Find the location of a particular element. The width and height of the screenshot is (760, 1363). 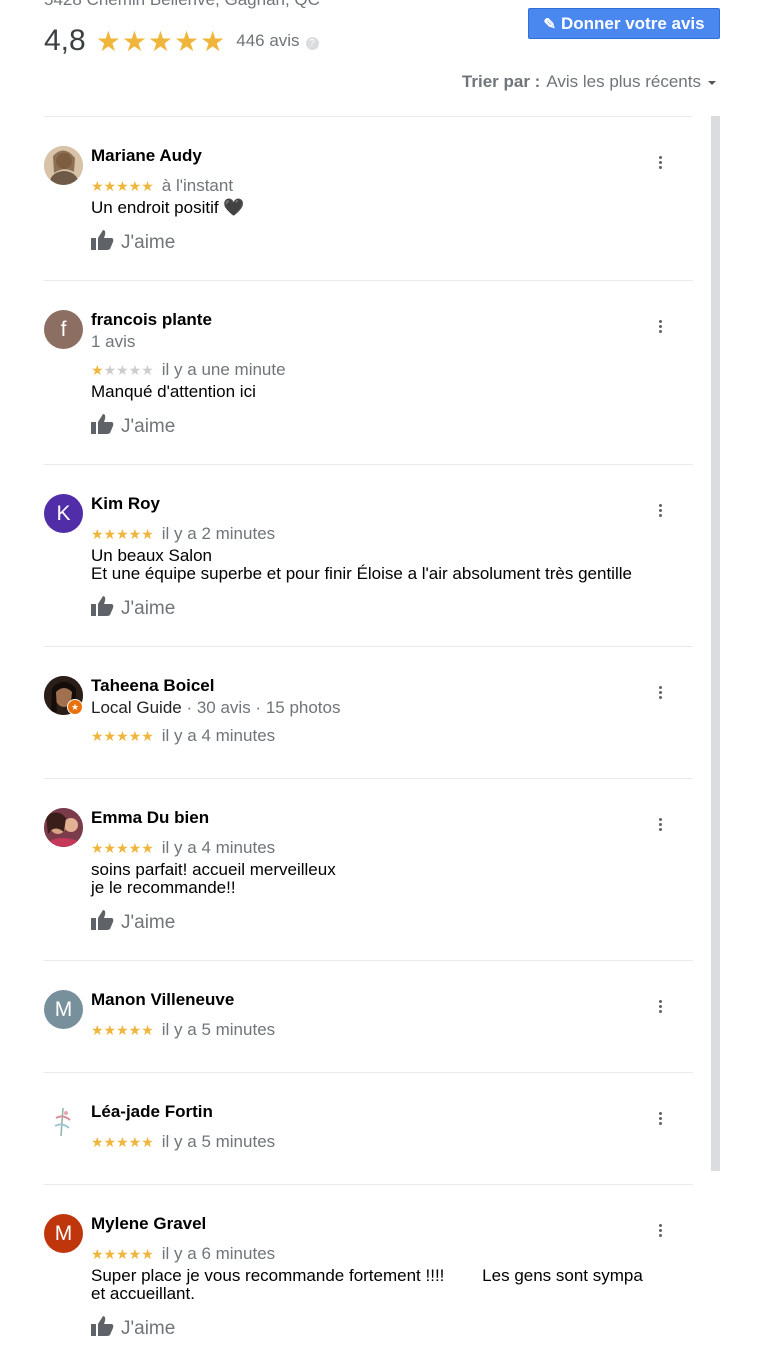

avatar-letter: K is located at coordinates (63, 513).